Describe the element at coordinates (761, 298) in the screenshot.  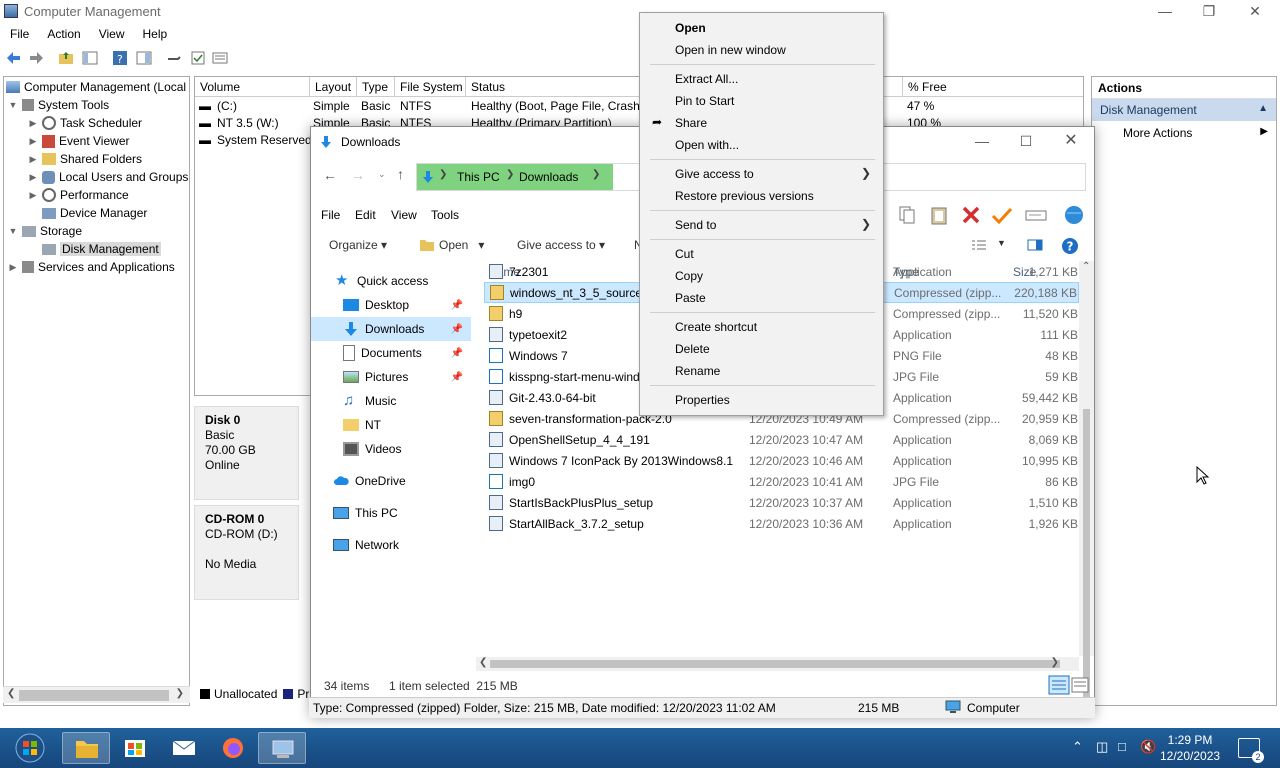
I see `context-menu-item-paste: Paste` at that location.